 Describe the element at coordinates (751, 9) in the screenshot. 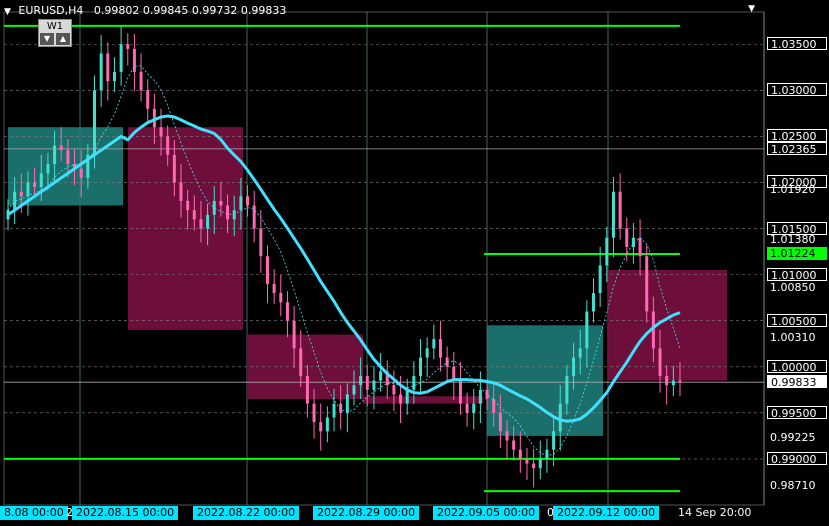

I see `corner-triangle-icon: ▼` at that location.